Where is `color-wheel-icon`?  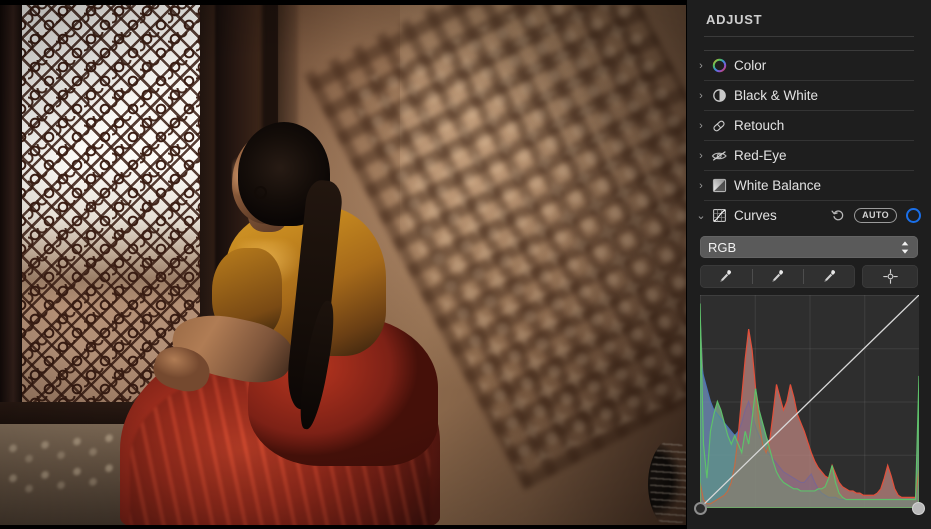
color-wheel-icon is located at coordinates (719, 65).